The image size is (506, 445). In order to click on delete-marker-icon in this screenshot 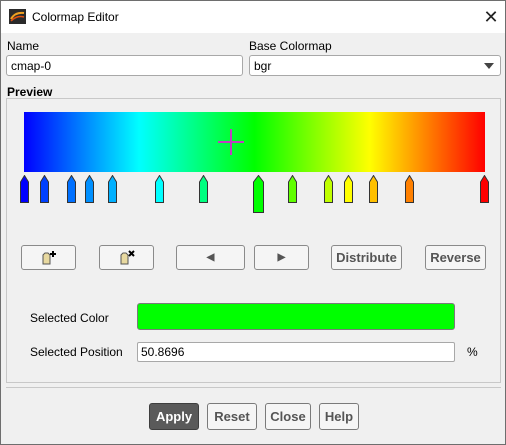, I will do `click(127, 256)`.